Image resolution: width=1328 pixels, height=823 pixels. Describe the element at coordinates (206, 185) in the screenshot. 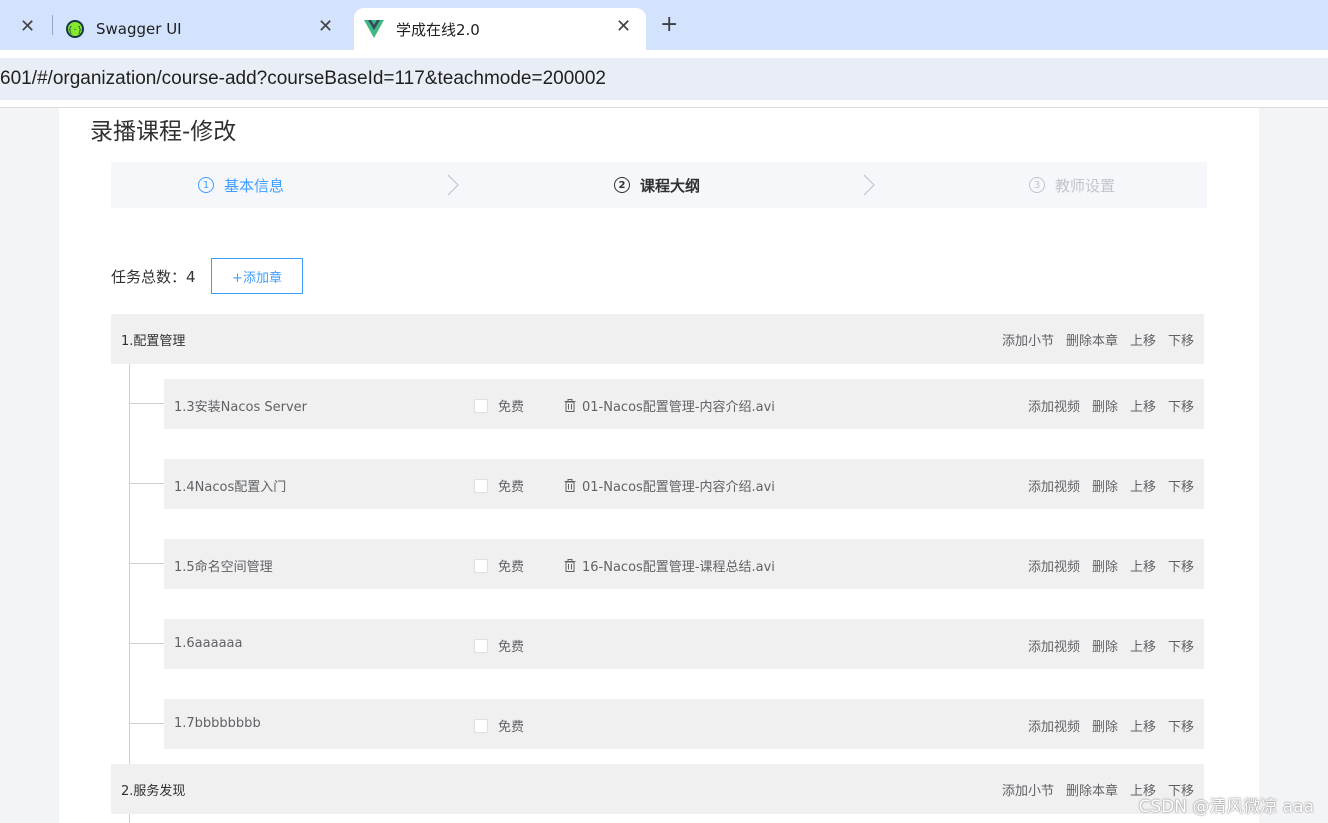

I see `step-number: 1` at that location.